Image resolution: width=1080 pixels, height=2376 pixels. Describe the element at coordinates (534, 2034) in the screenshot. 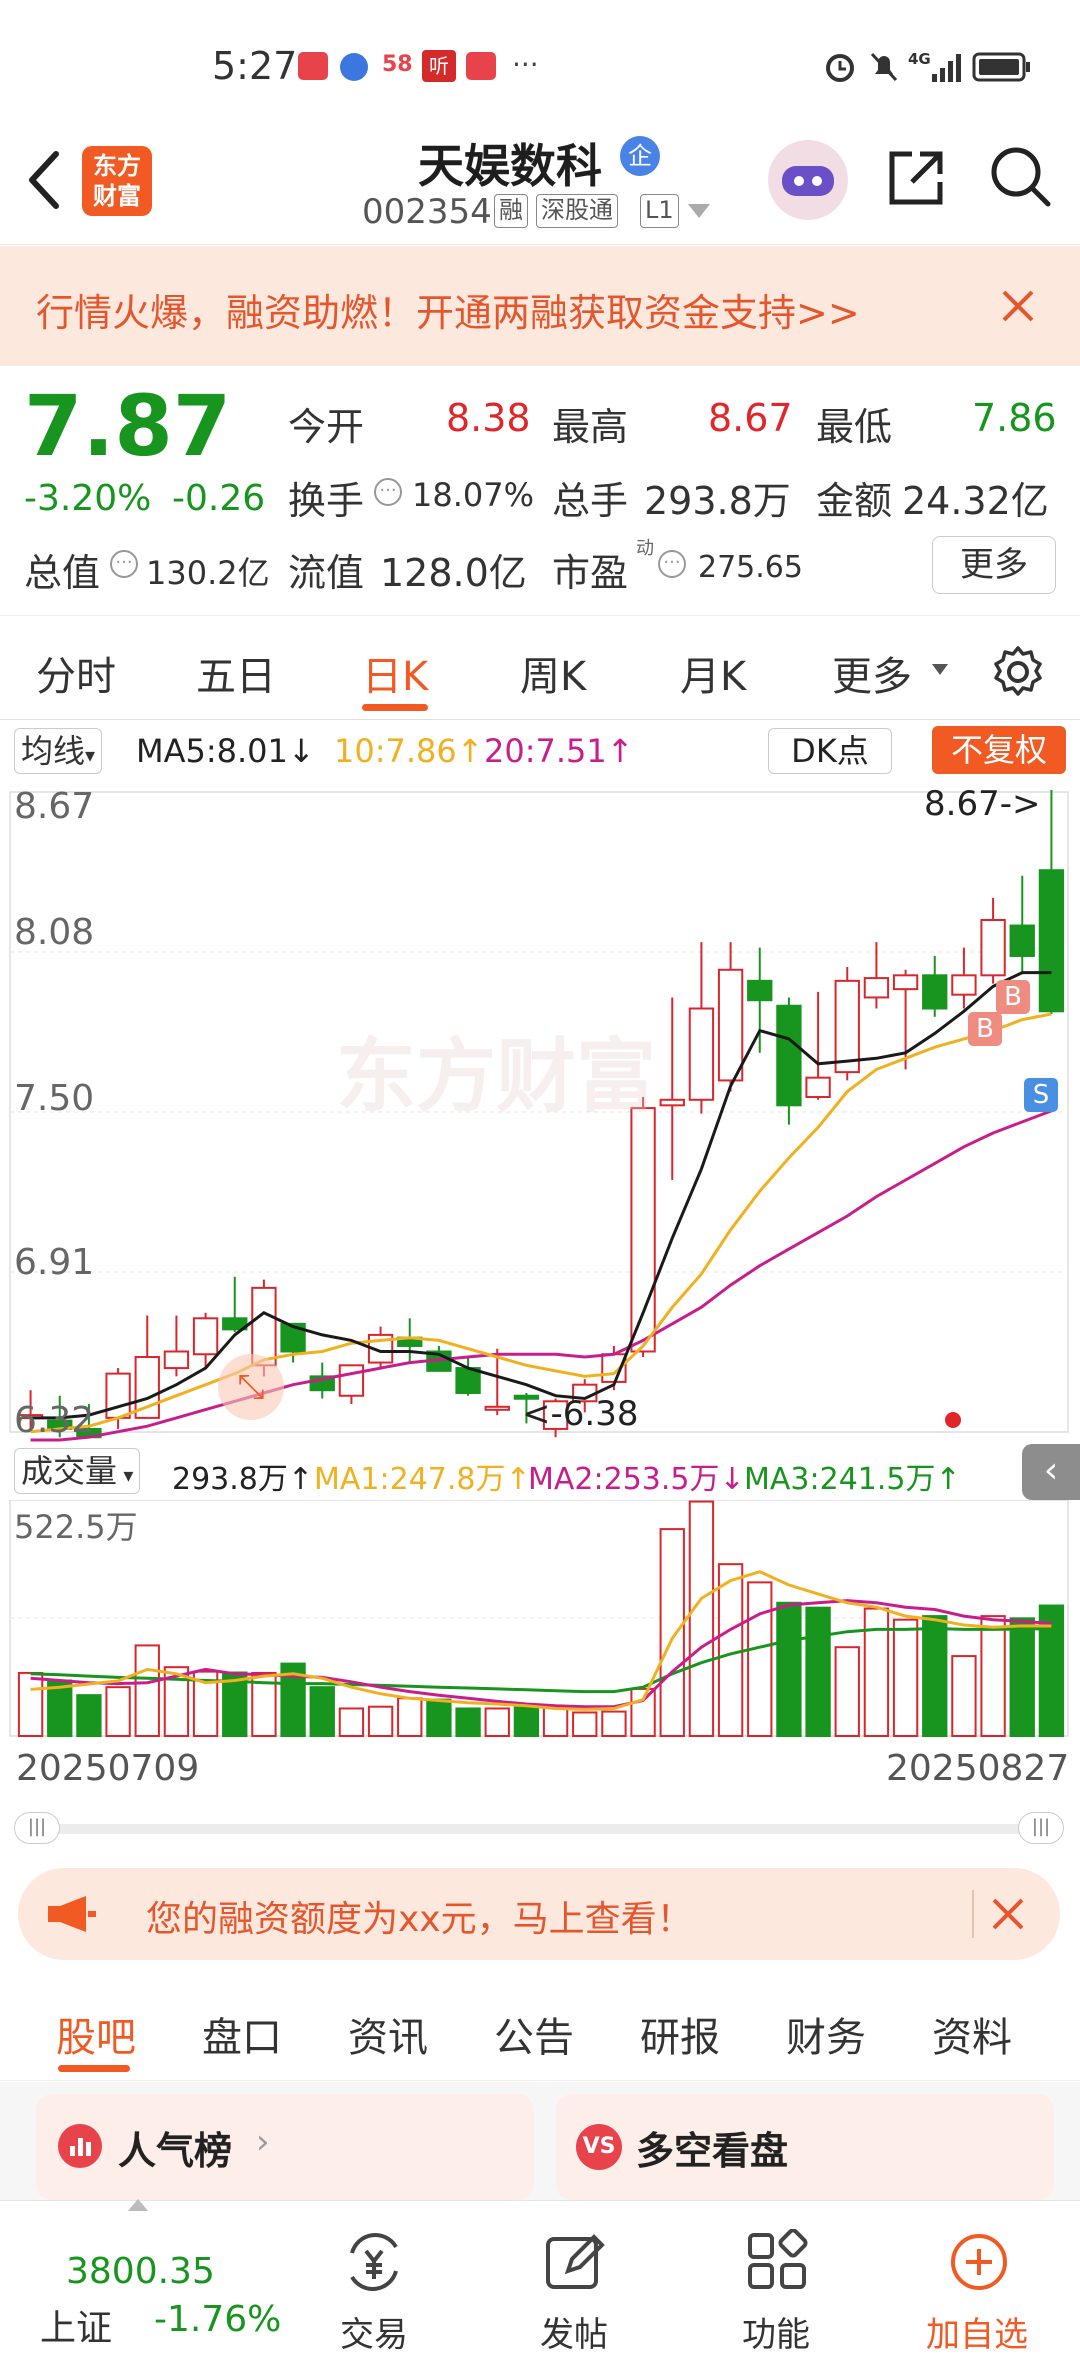

I see `tab-announcements: 公告` at that location.